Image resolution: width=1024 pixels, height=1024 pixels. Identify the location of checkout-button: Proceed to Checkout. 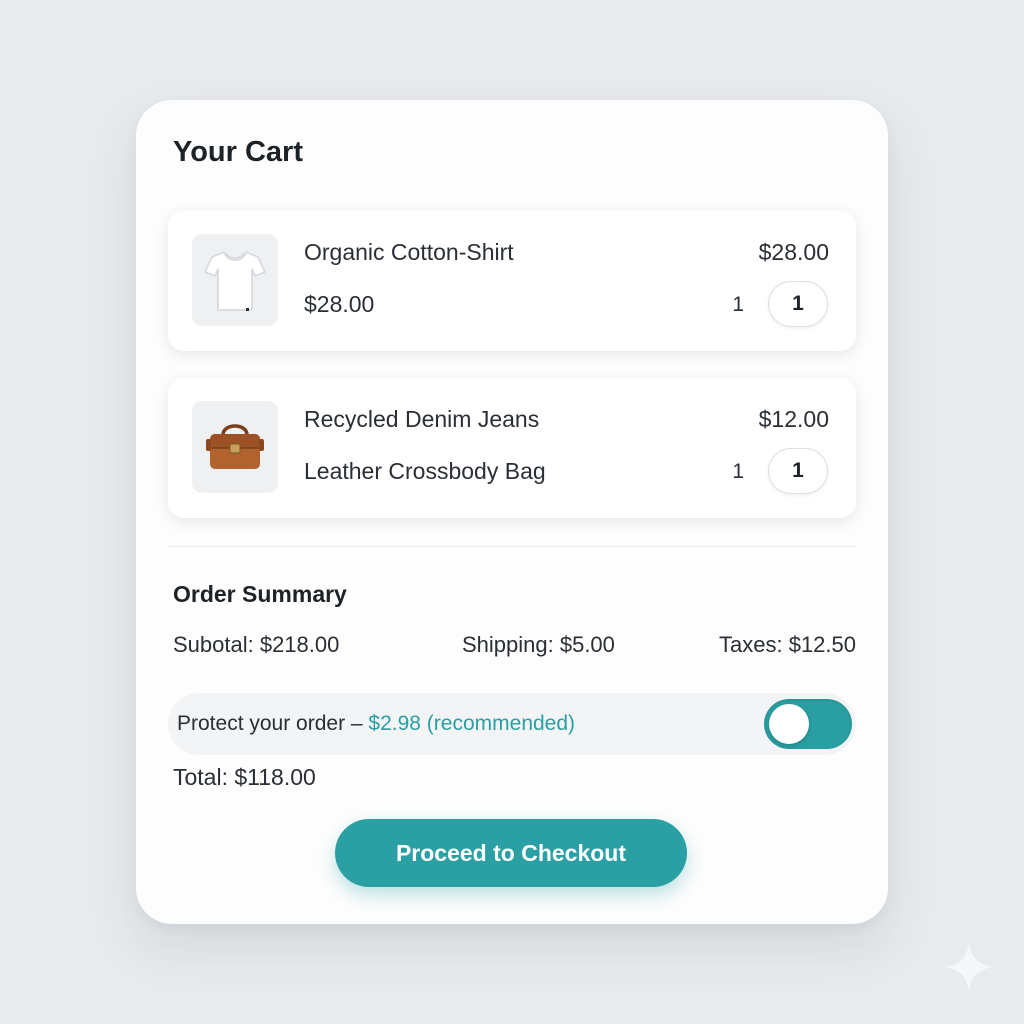
(511, 853).